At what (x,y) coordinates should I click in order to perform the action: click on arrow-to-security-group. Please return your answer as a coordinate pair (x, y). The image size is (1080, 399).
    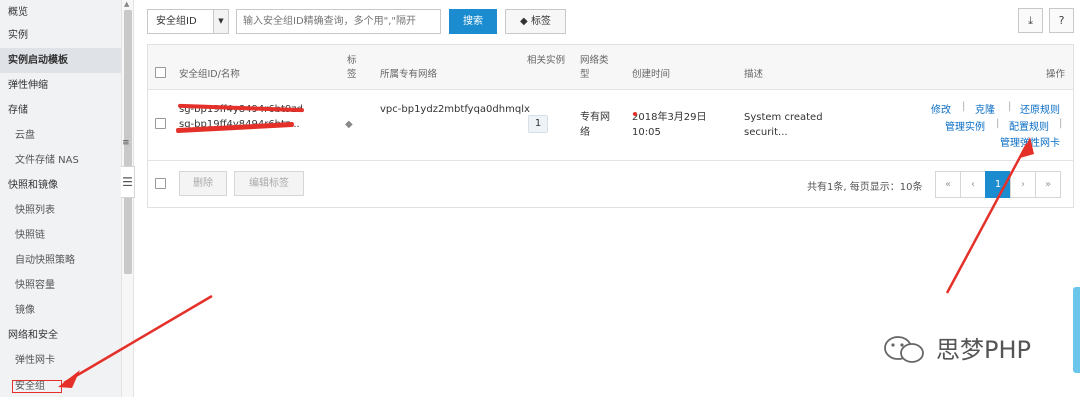
    Looking at the image, I should click on (138, 339).